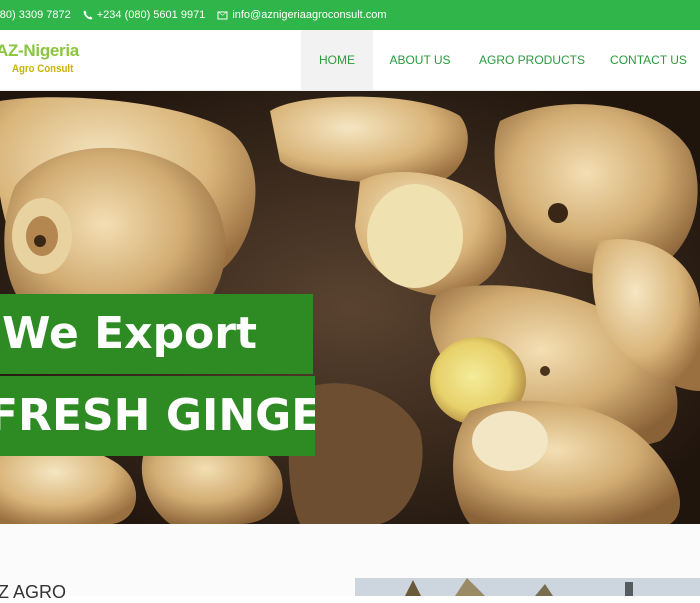 Image resolution: width=700 pixels, height=603 pixels. I want to click on nav-home: HOME, so click(337, 60).